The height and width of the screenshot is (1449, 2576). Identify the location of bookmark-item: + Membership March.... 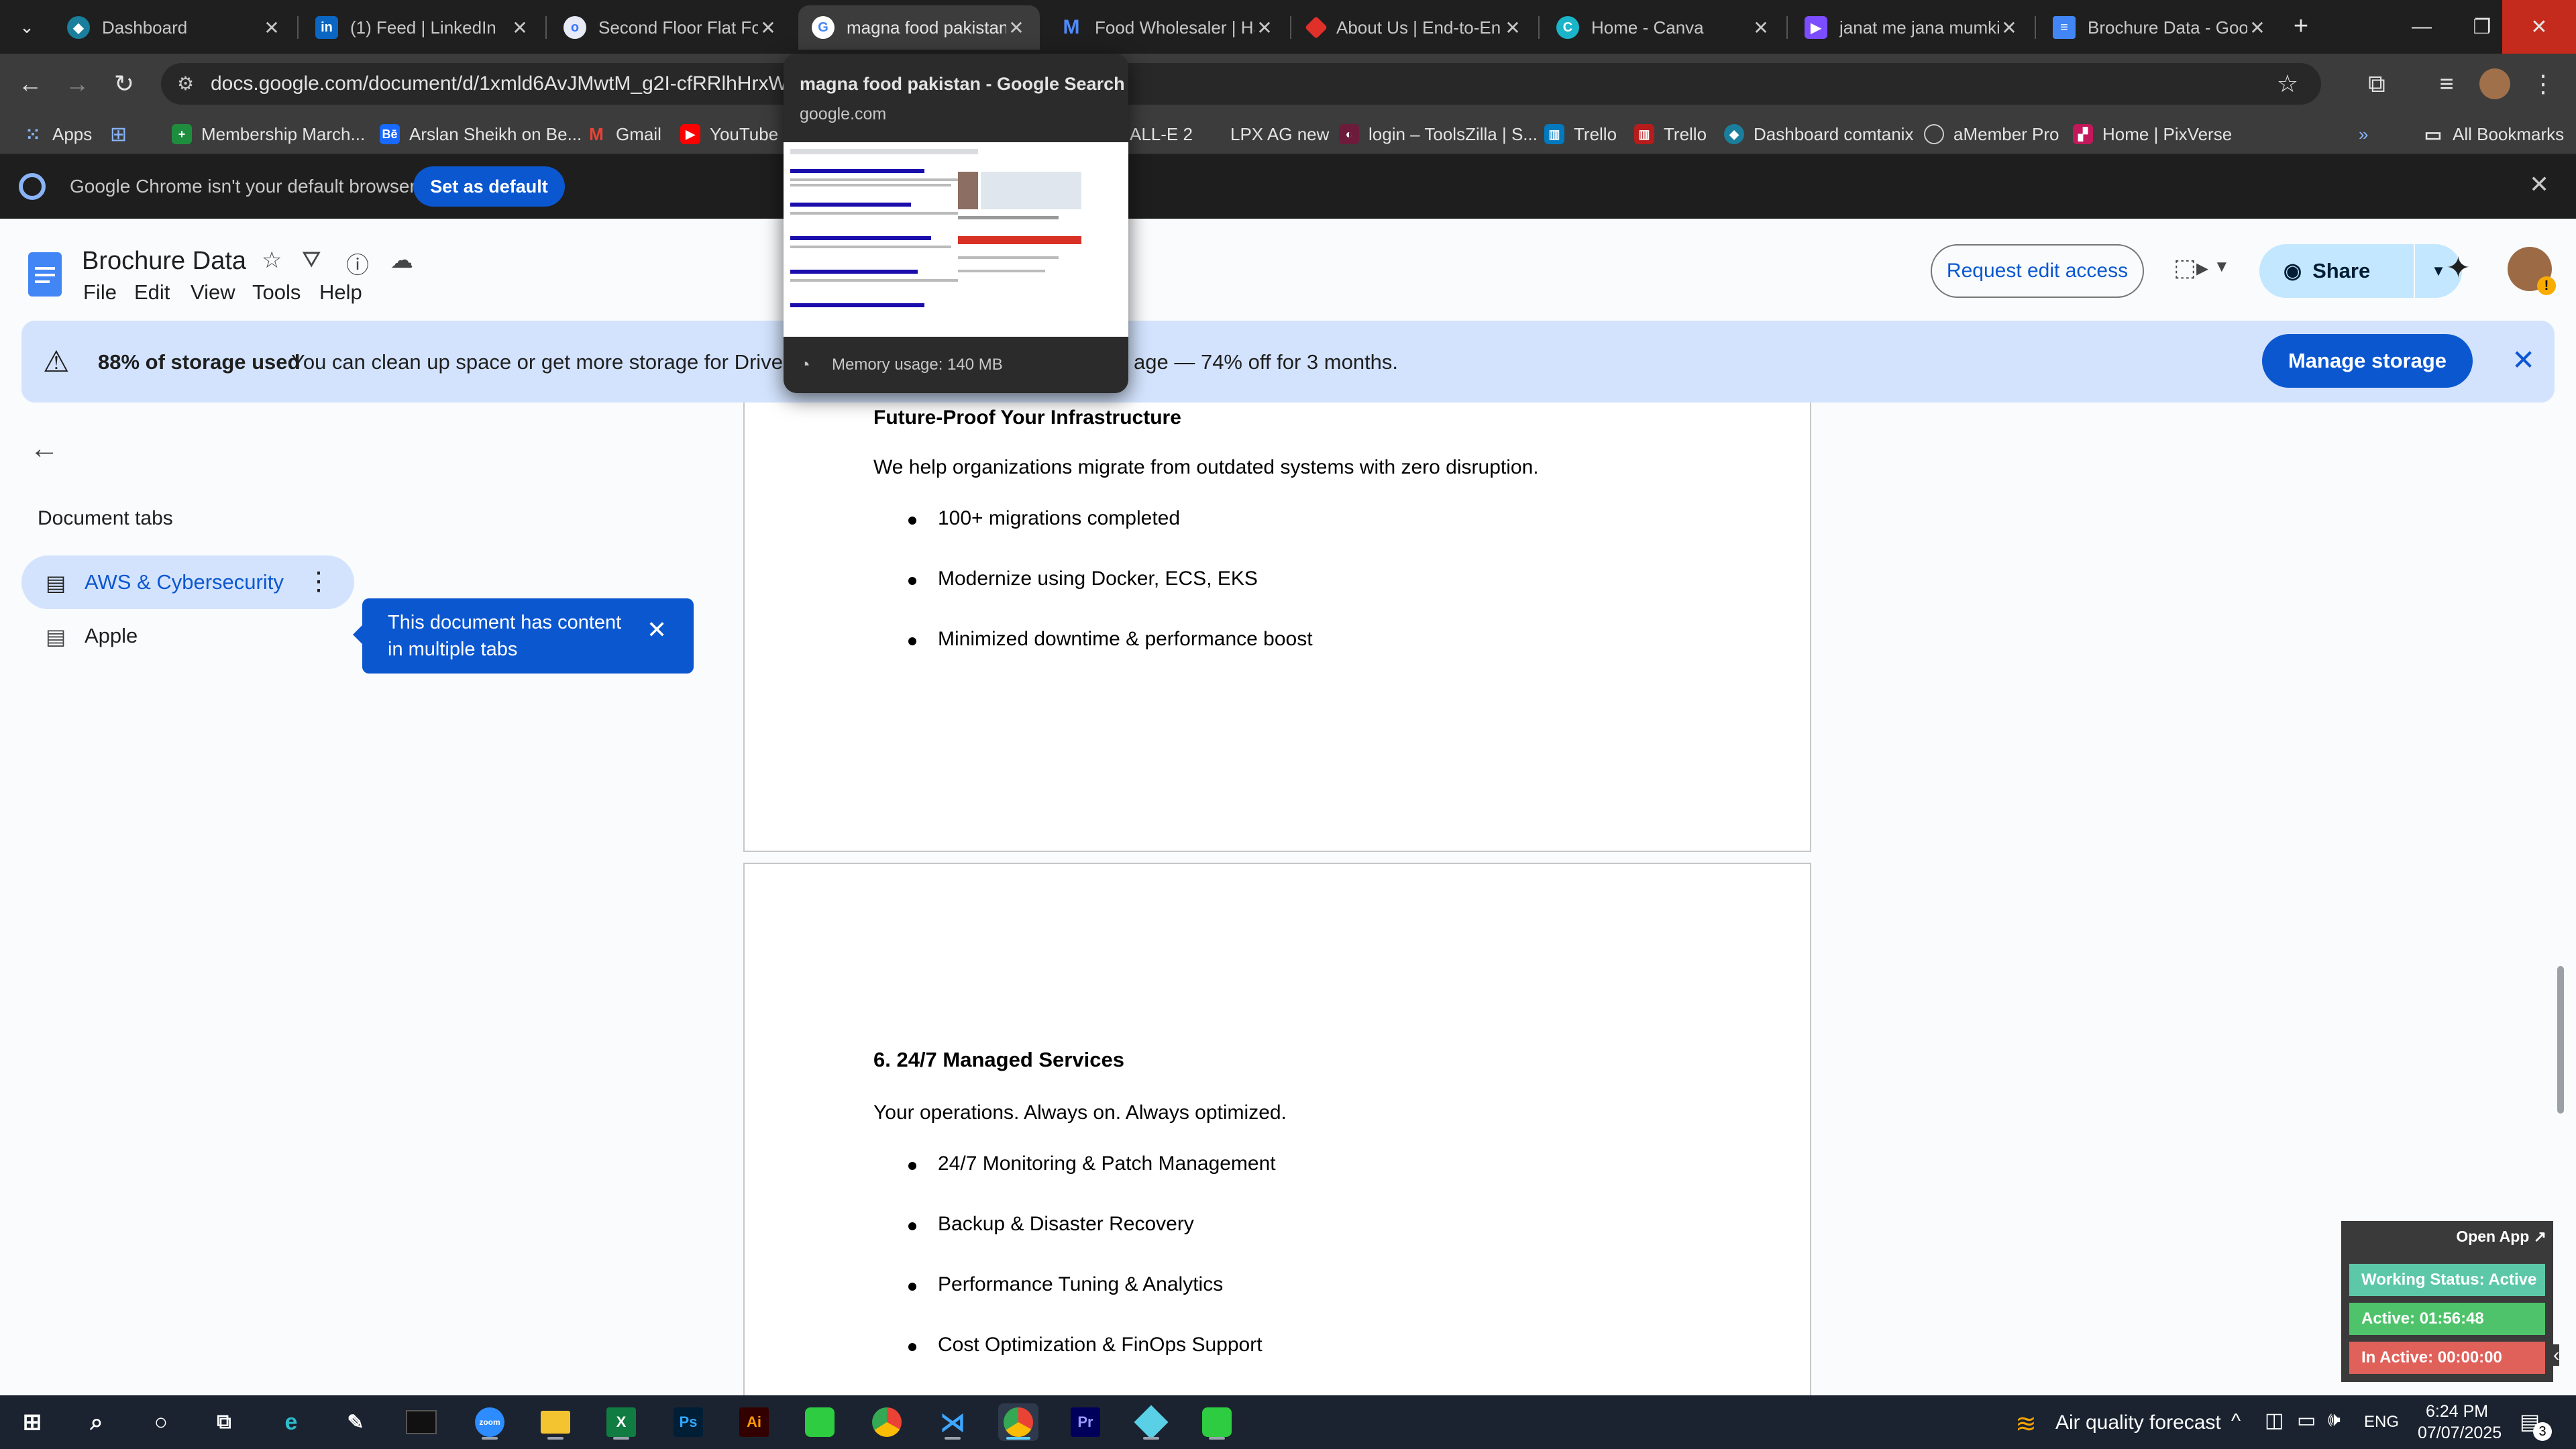
(268, 134).